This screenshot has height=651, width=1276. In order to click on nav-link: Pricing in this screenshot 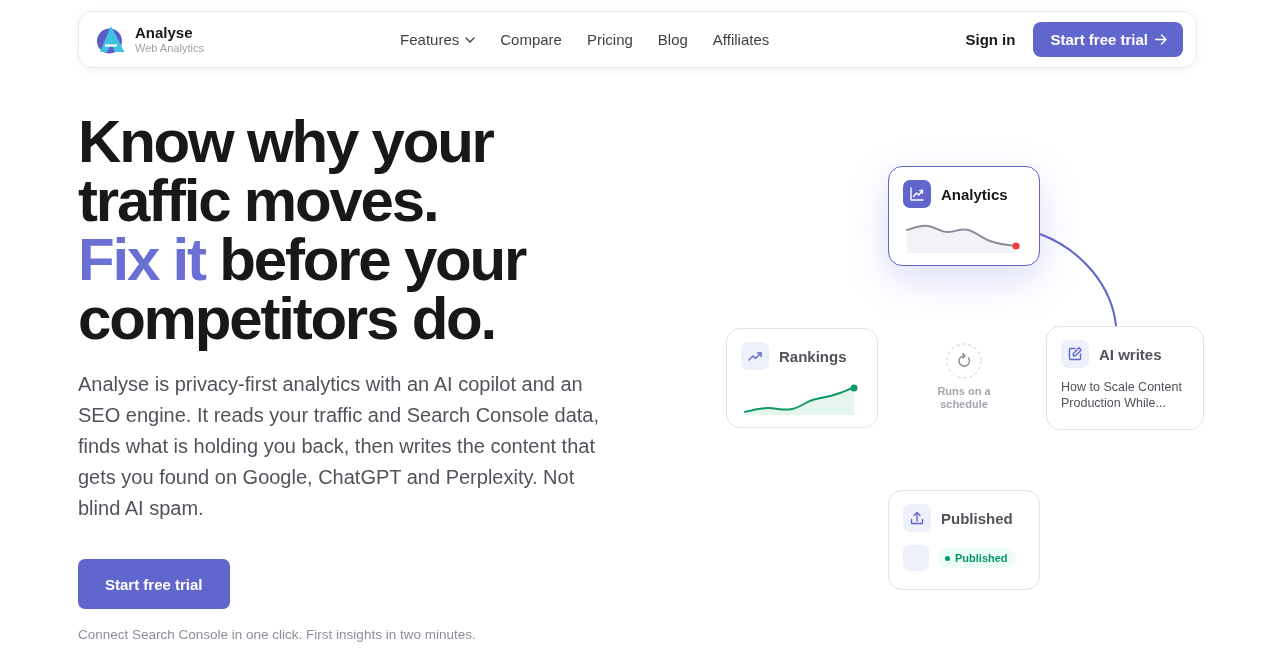, I will do `click(609, 39)`.